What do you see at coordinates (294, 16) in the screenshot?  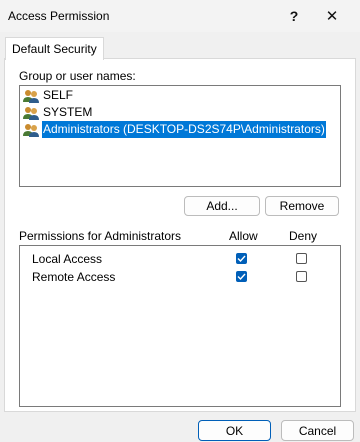 I see `help-icon: ?` at bounding box center [294, 16].